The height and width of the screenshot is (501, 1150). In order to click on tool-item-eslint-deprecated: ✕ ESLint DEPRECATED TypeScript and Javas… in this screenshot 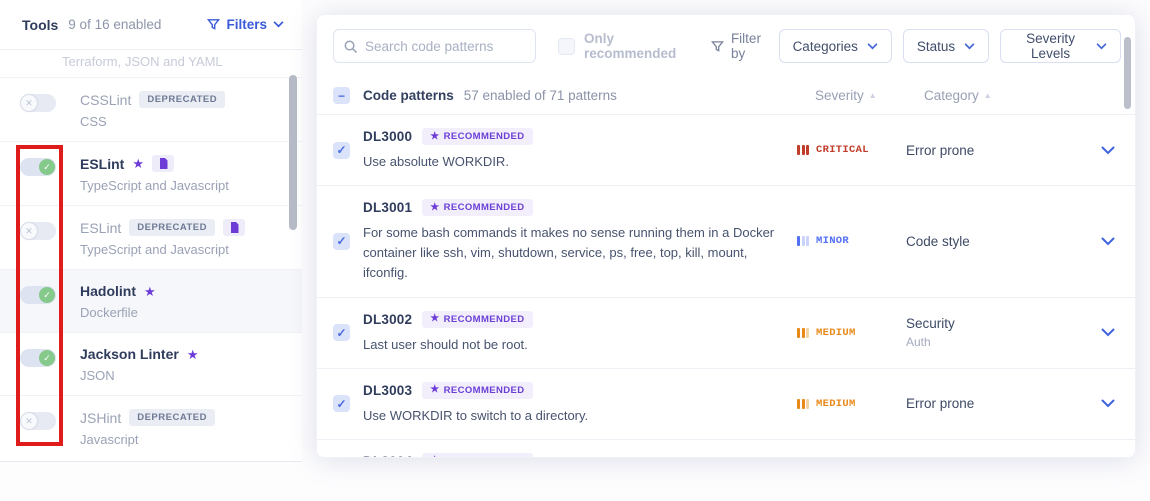, I will do `click(151, 238)`.